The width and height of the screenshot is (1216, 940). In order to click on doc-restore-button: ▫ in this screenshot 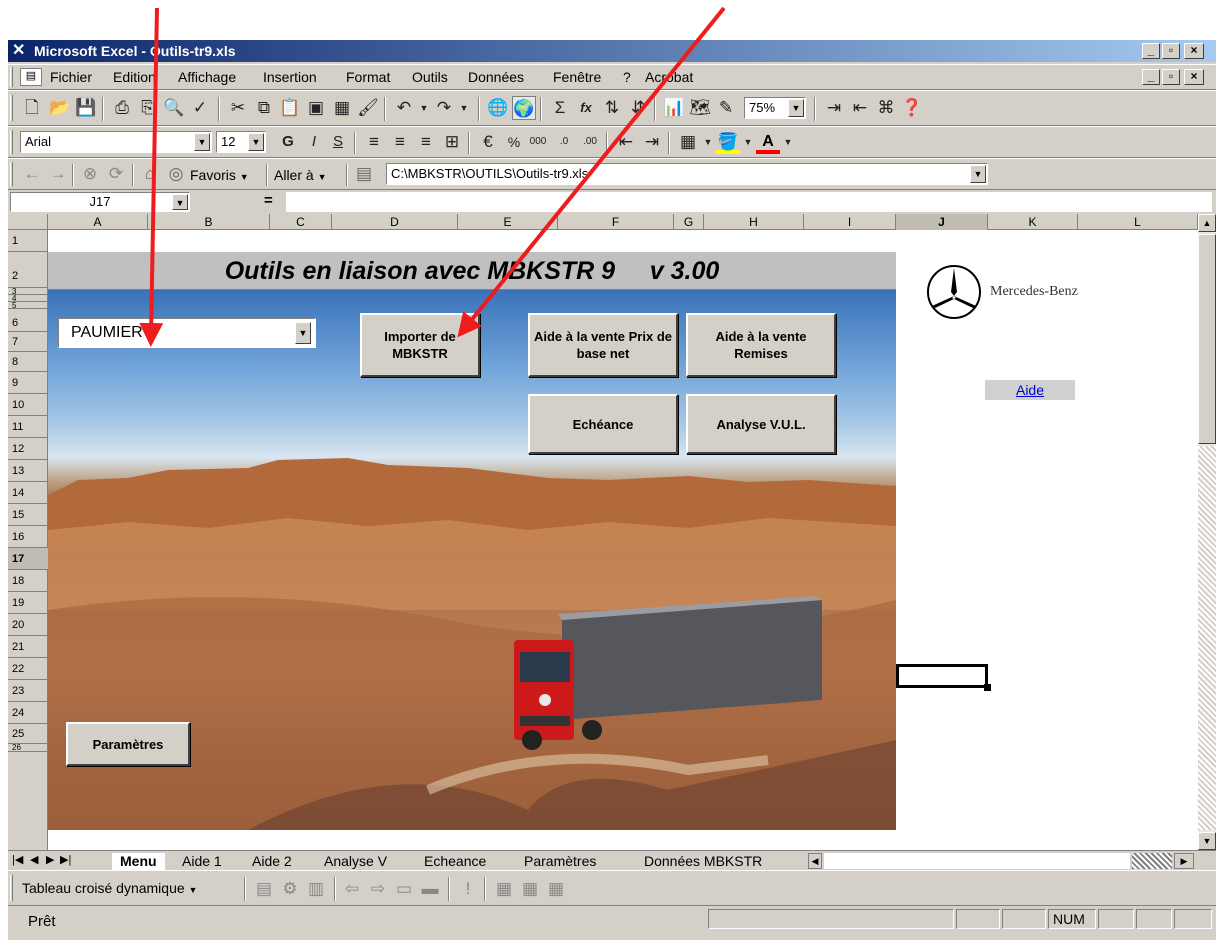, I will do `click(1171, 77)`.